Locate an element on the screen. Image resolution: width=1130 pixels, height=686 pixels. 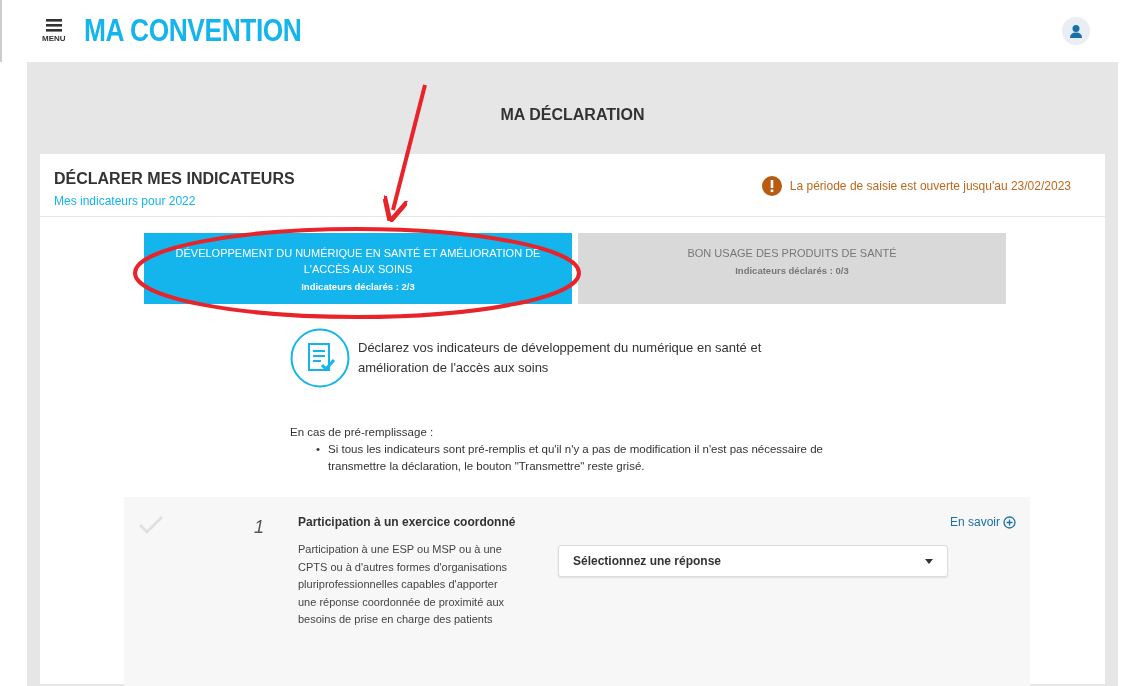
section-subtitle: Mes indicateurs pour 2022 is located at coordinates (125, 201).